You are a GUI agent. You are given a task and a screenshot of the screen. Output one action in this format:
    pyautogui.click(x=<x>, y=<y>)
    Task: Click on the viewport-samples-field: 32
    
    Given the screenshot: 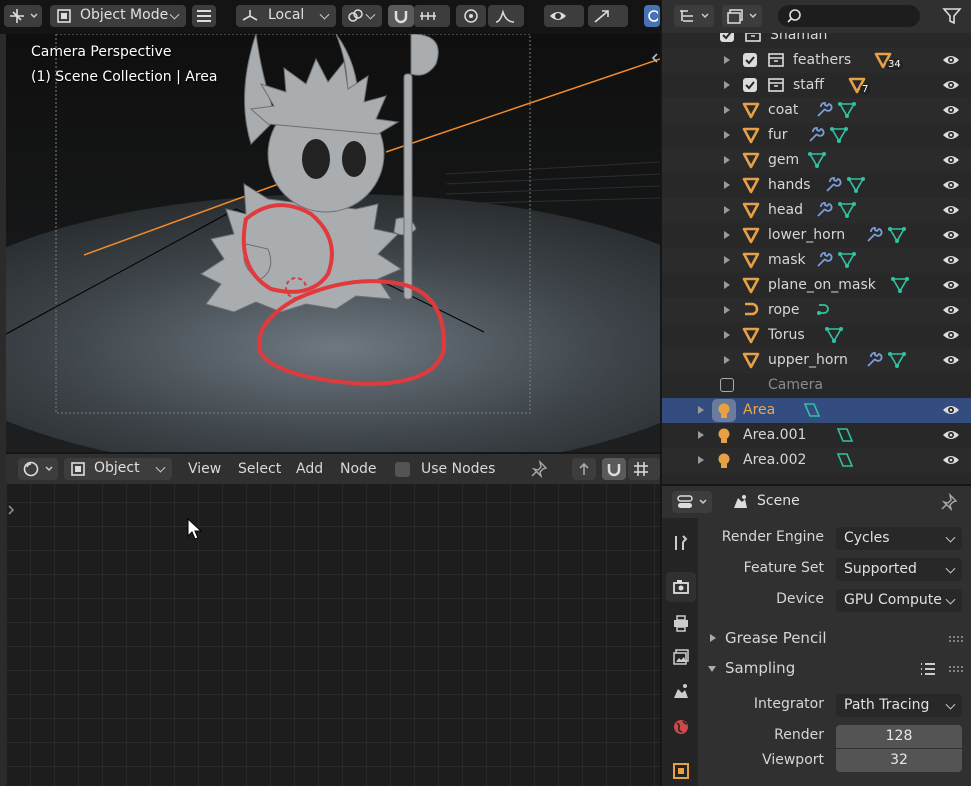 What is the action you would take?
    pyautogui.click(x=899, y=760)
    